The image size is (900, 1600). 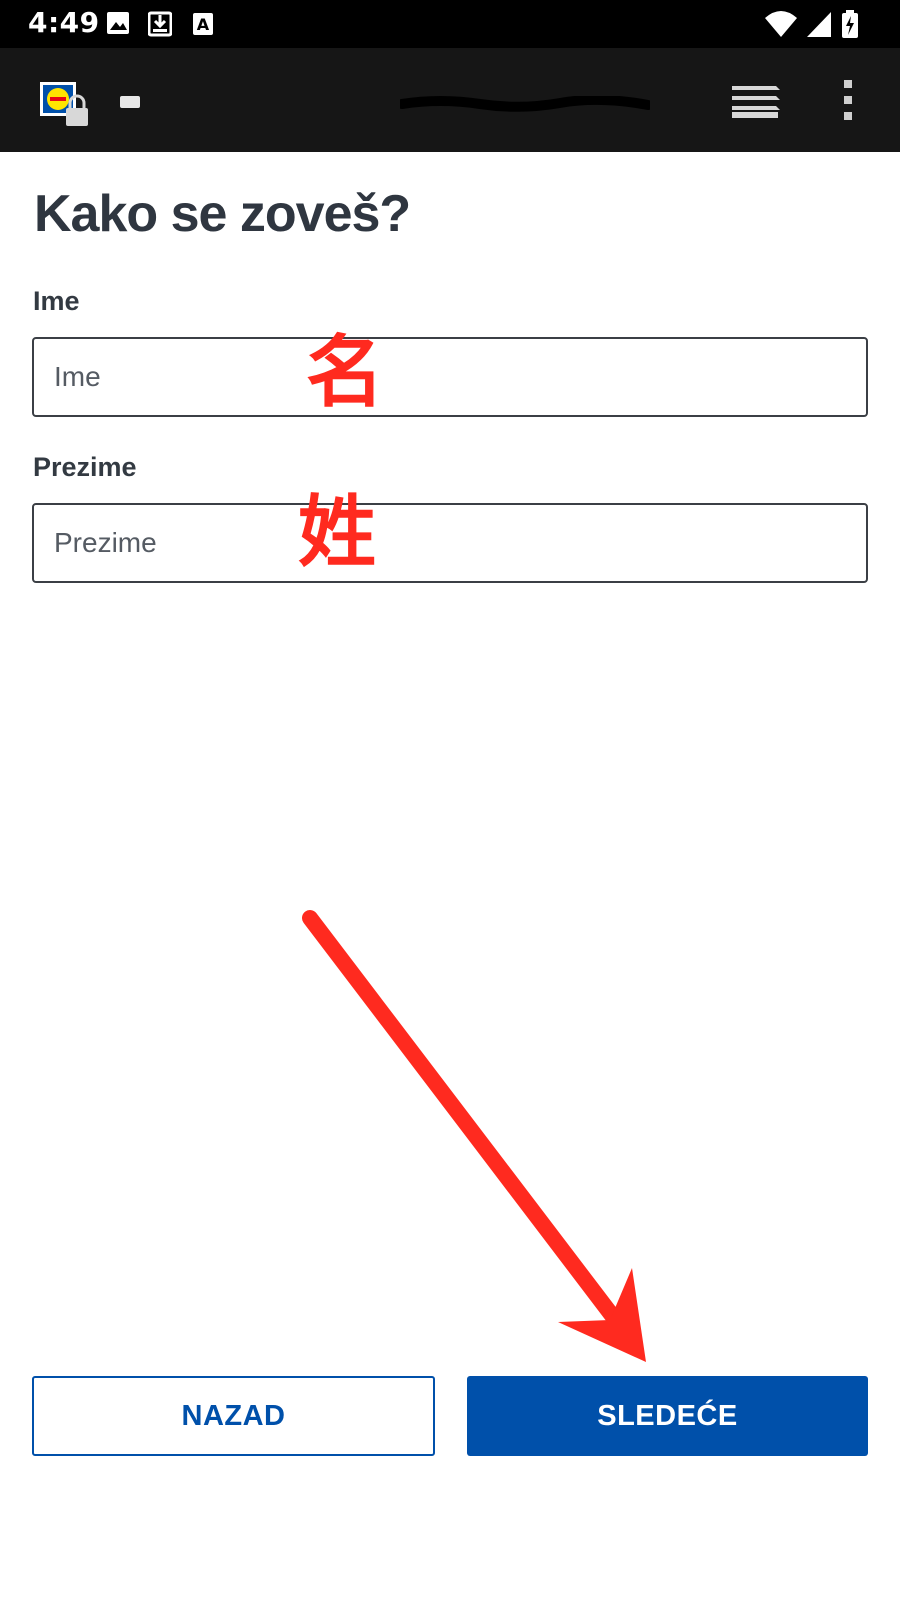 What do you see at coordinates (222, 214) in the screenshot?
I see `page-title: Kako se zoveš?` at bounding box center [222, 214].